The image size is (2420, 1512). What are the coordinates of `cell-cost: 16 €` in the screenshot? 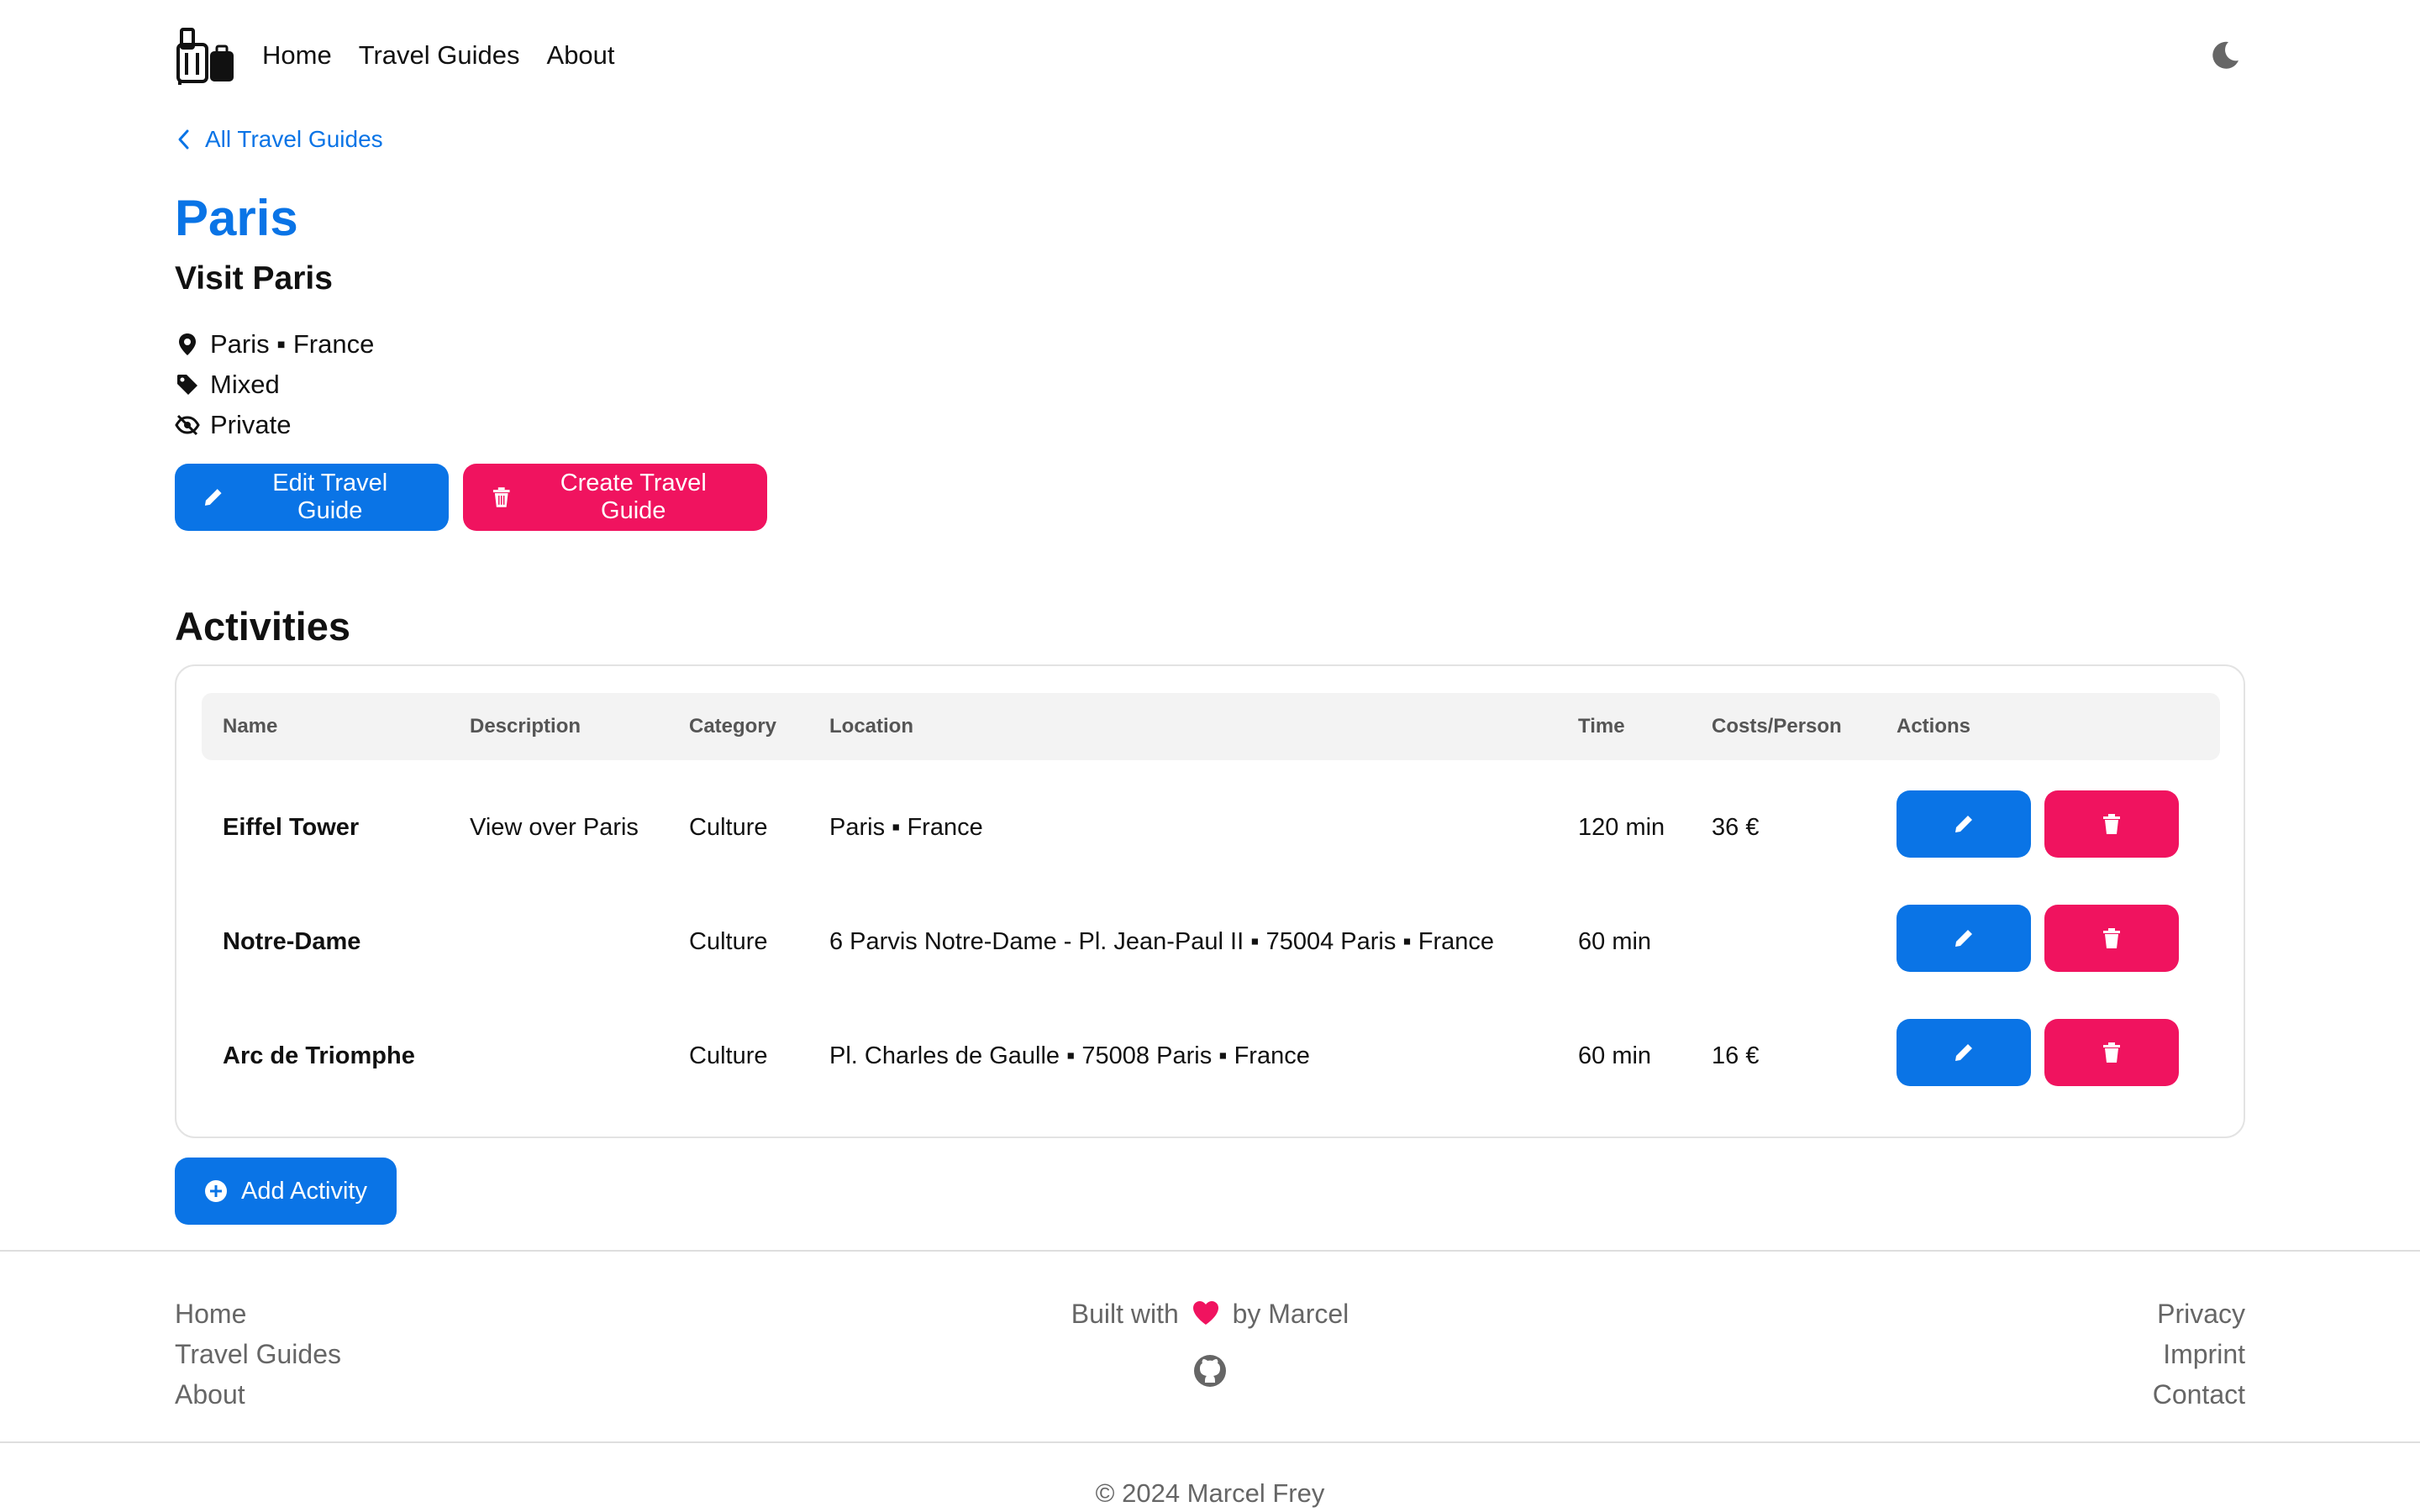 It's located at (1736, 1055).